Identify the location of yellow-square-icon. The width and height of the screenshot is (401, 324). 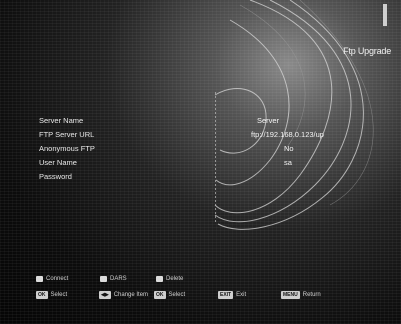
(159, 279).